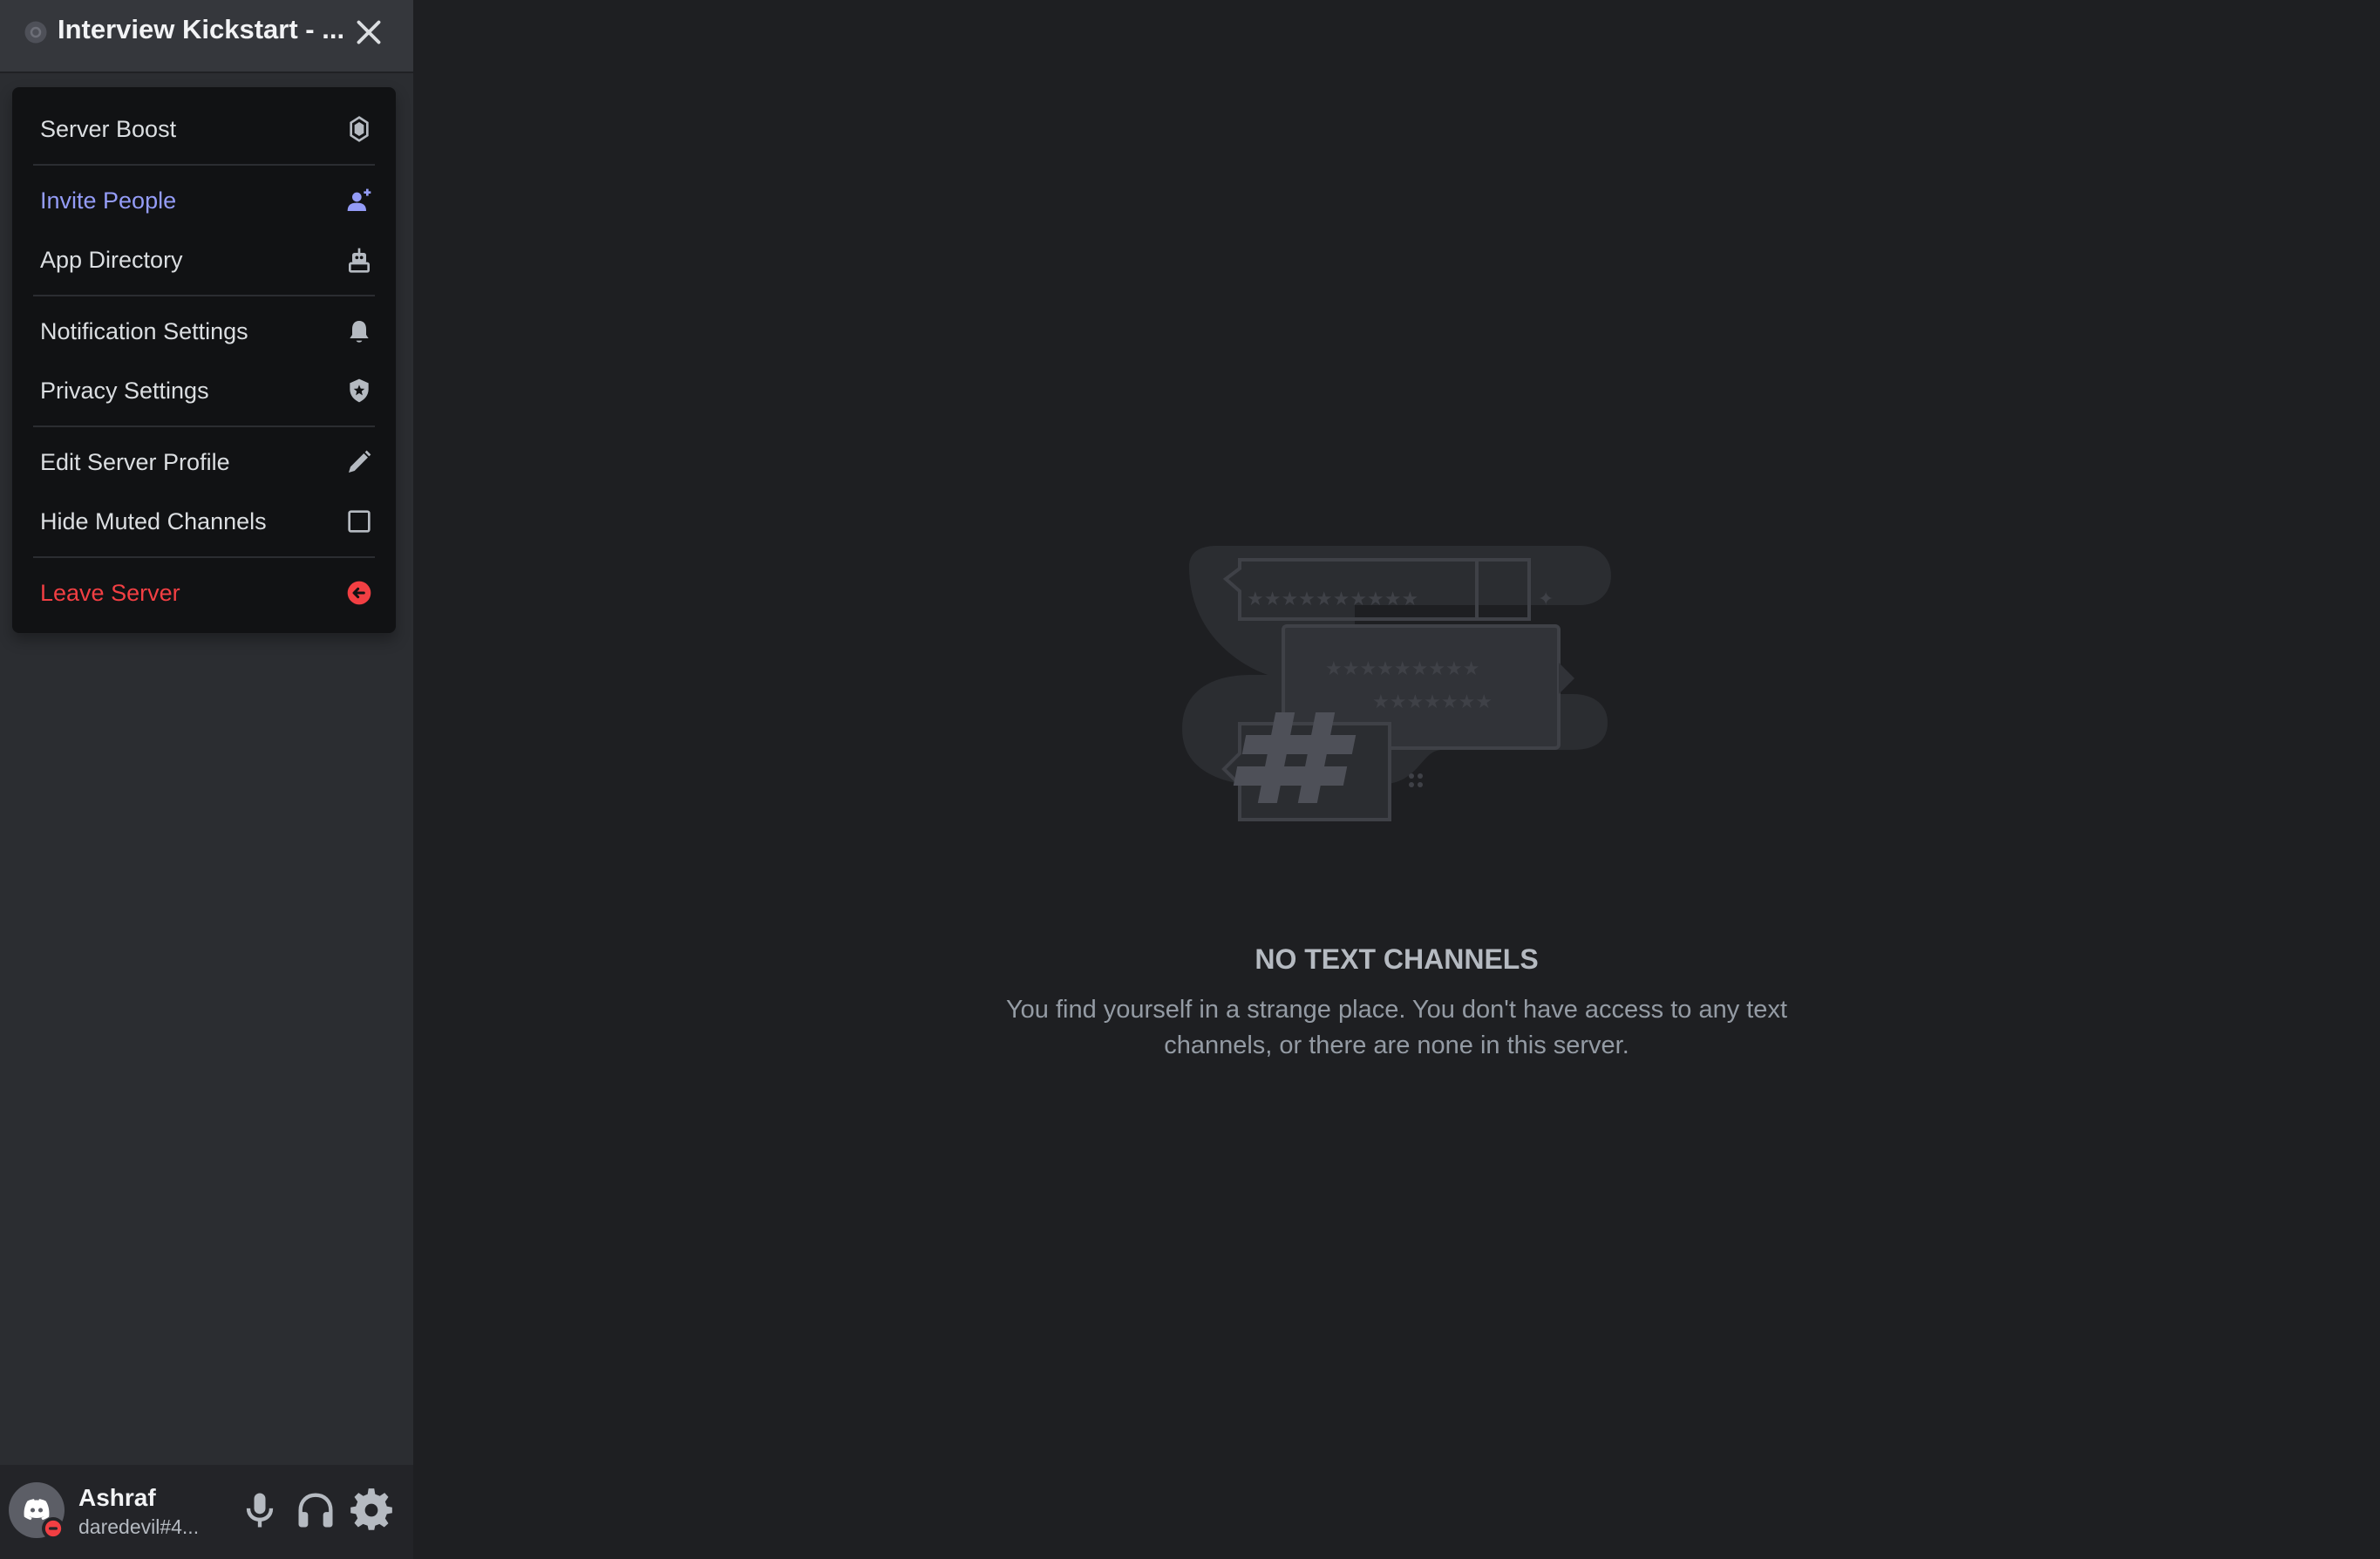 The image size is (2380, 1559). What do you see at coordinates (359, 129) in the screenshot?
I see `boost-gem-icon` at bounding box center [359, 129].